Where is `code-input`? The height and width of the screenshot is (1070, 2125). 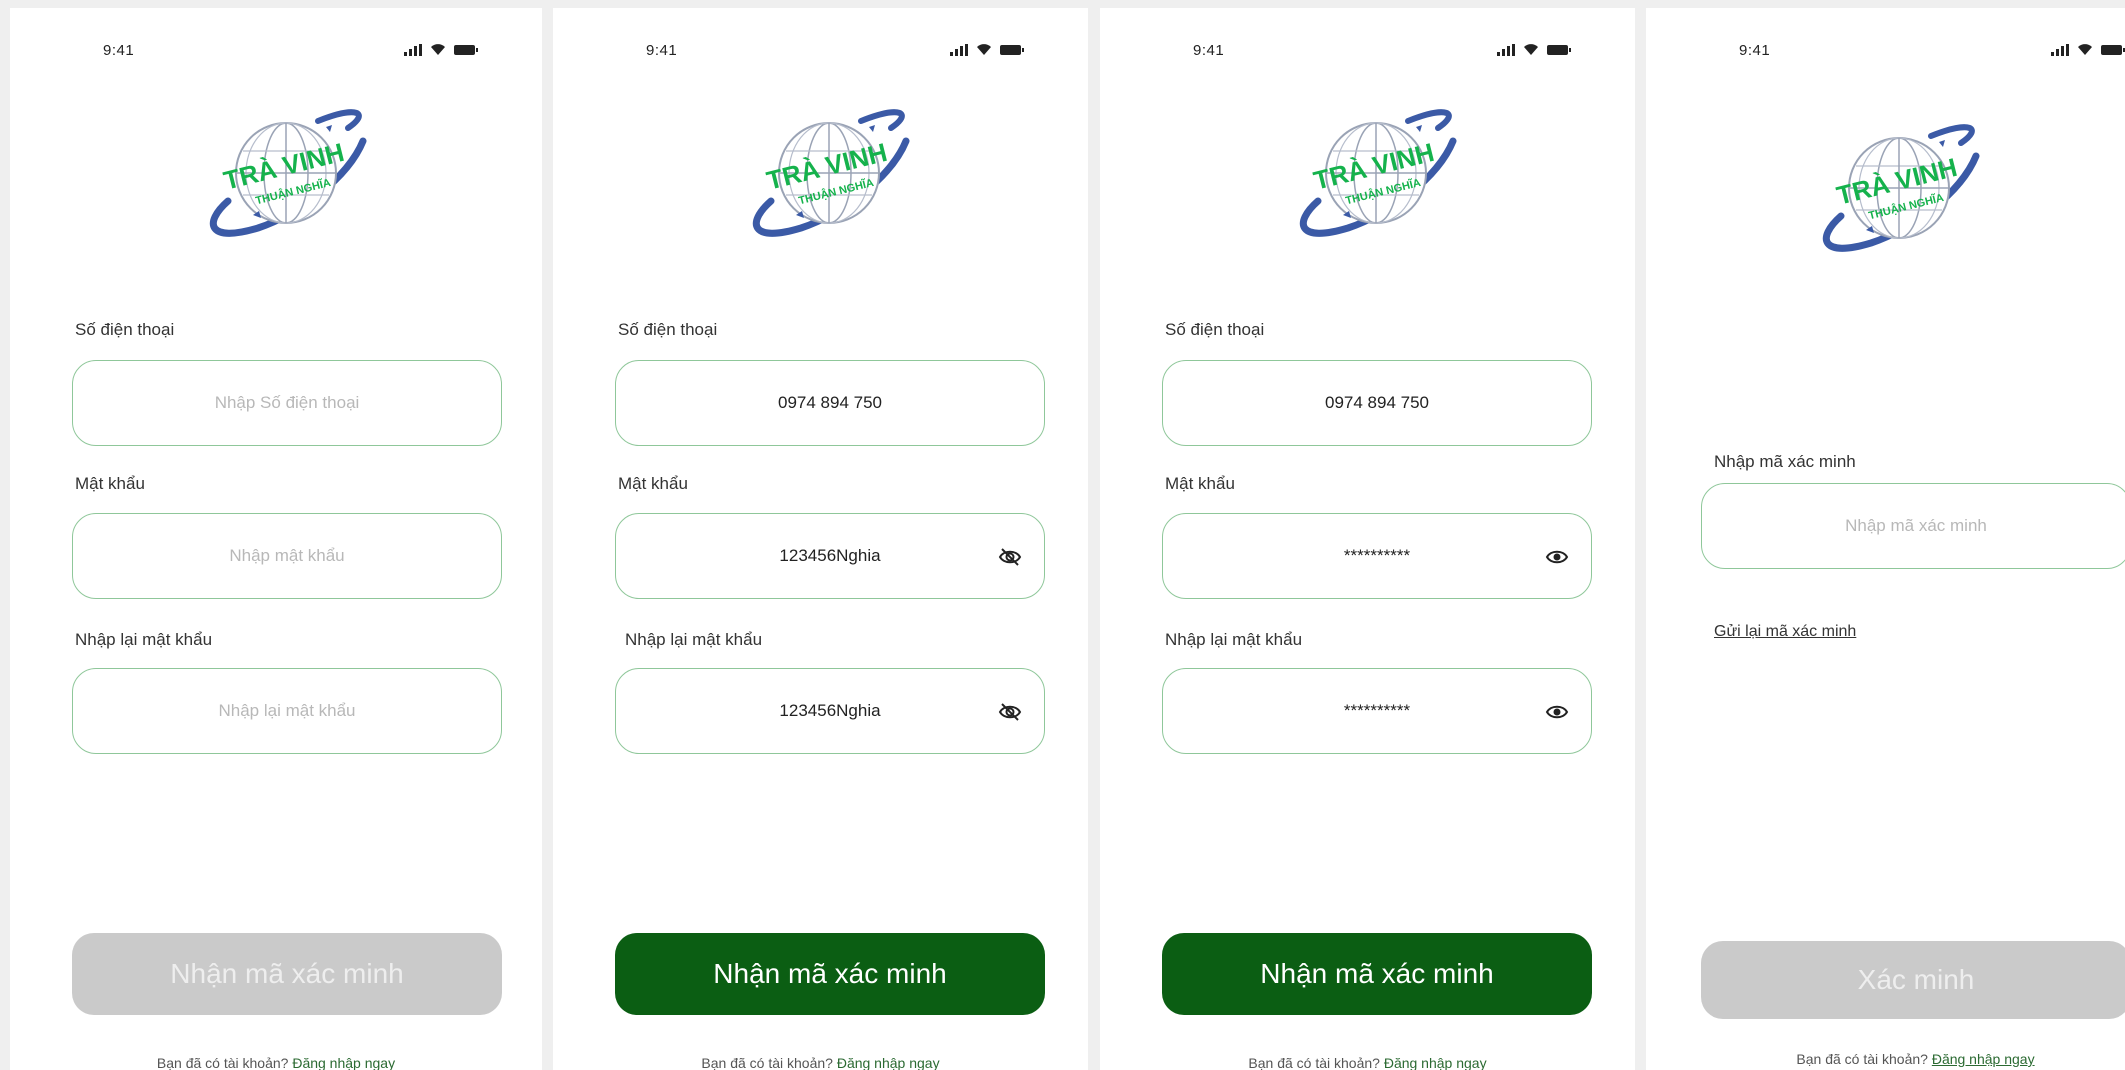
code-input is located at coordinates (1913, 526).